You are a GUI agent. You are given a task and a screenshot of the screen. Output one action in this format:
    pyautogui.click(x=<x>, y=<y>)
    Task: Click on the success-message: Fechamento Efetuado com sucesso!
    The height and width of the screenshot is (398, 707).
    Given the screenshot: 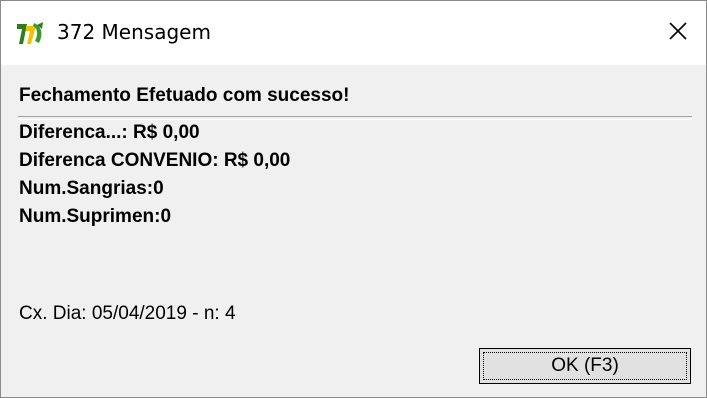 What is the action you would take?
    pyautogui.click(x=184, y=95)
    